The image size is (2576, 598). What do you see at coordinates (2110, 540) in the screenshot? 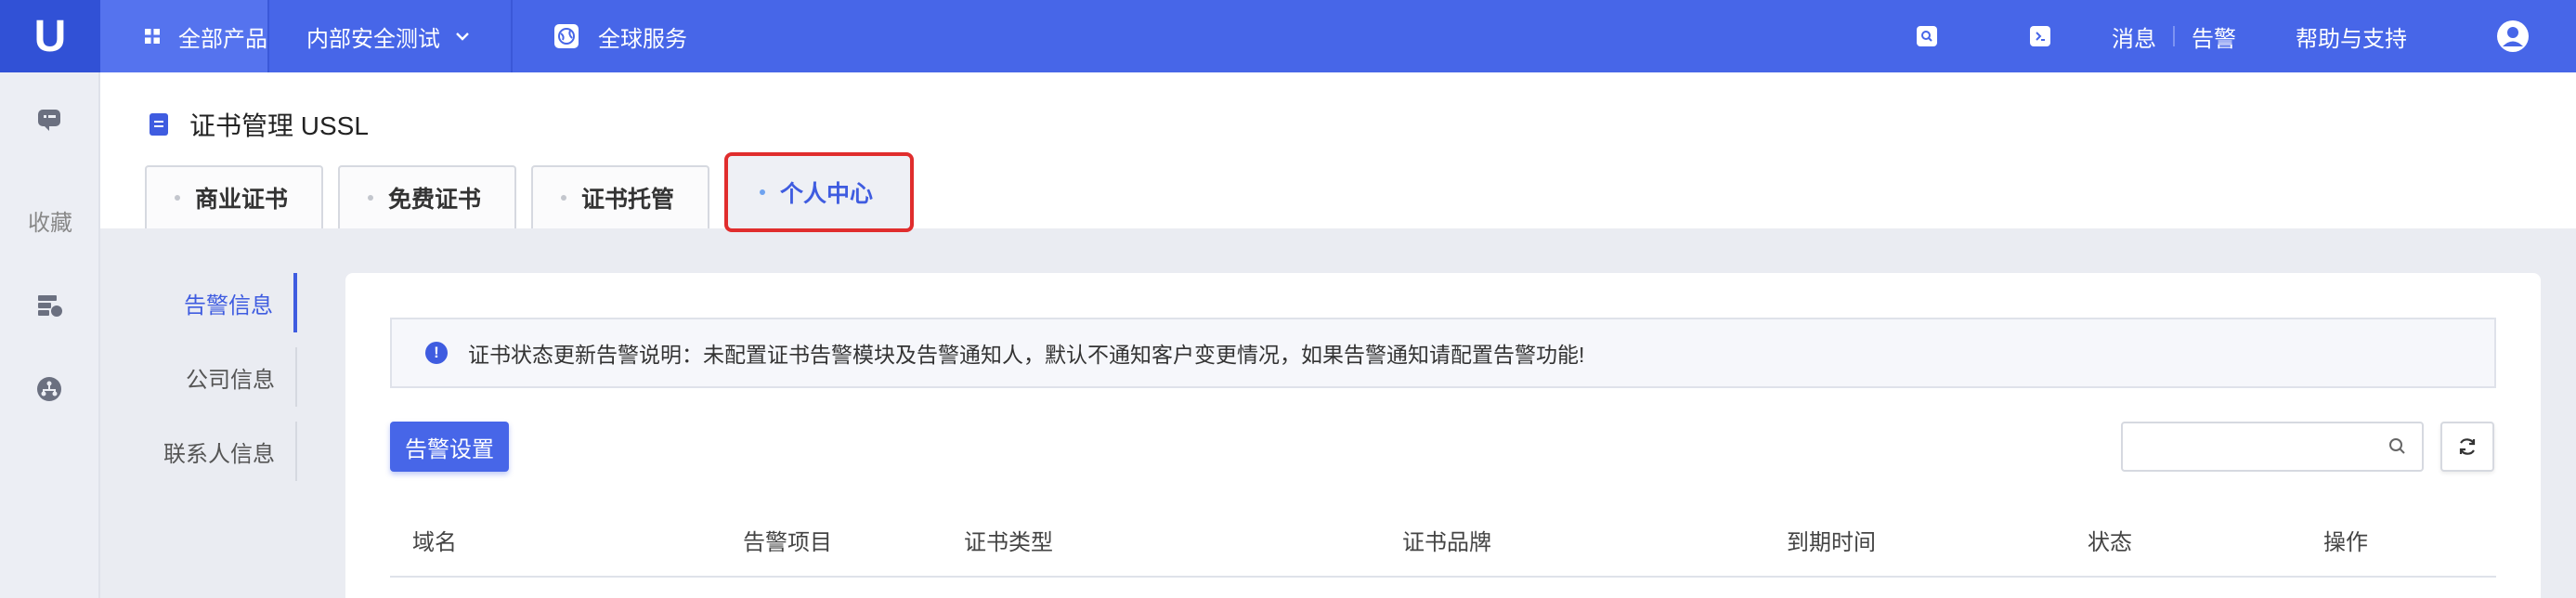
I see `column-header: 状态` at bounding box center [2110, 540].